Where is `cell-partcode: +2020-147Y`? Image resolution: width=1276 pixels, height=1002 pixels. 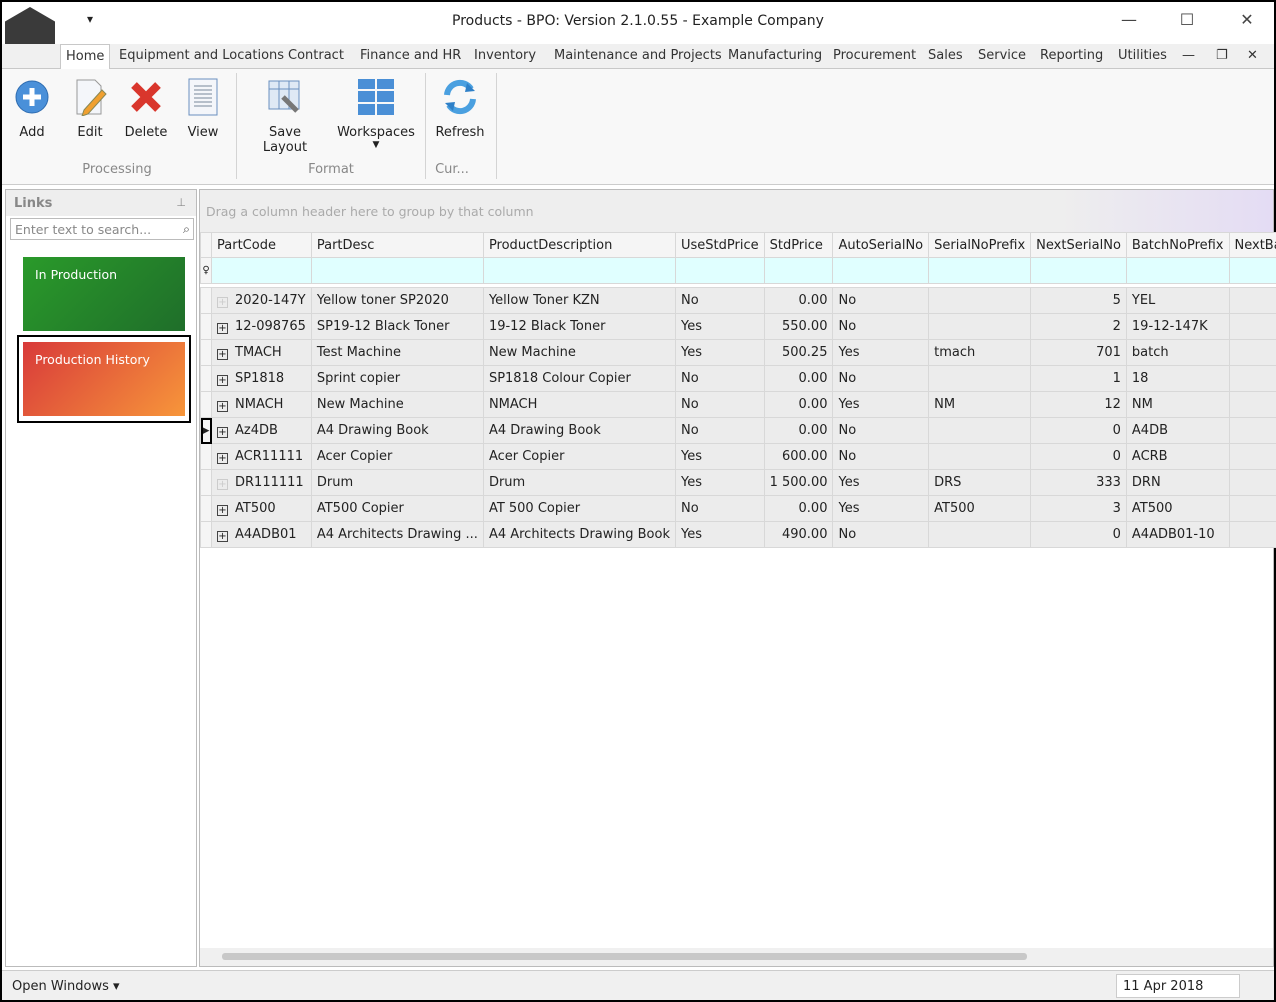
cell-partcode: +2020-147Y is located at coordinates (261, 300).